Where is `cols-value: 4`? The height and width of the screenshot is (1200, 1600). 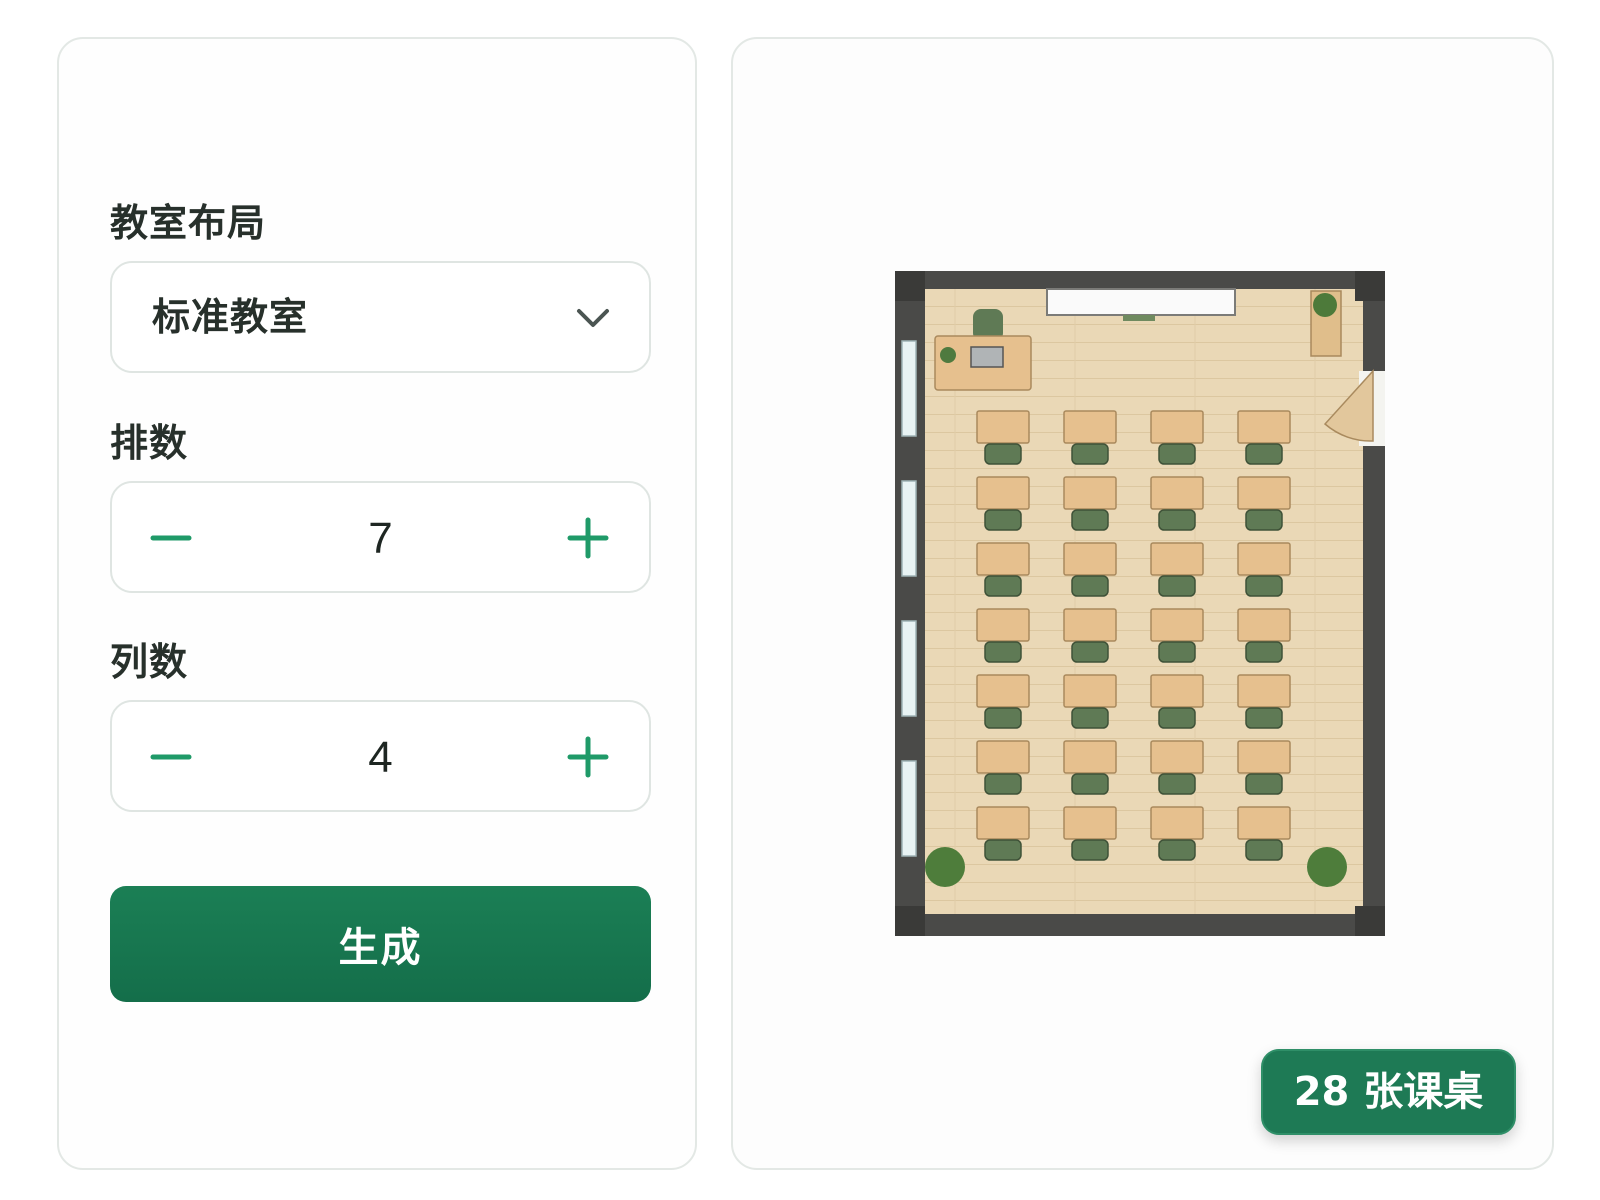
cols-value: 4 is located at coordinates (380, 758).